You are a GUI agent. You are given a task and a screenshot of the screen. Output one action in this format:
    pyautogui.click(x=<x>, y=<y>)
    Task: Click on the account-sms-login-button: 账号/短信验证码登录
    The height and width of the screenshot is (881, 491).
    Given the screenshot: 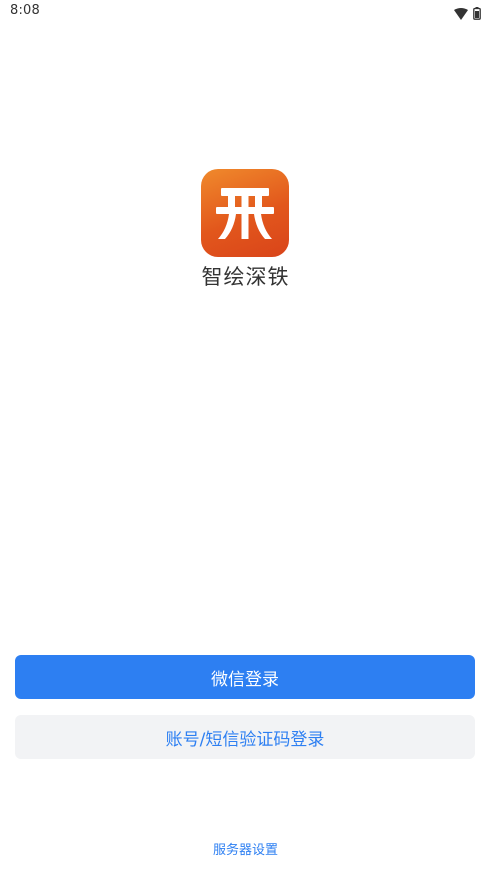 What is the action you would take?
    pyautogui.click(x=245, y=737)
    